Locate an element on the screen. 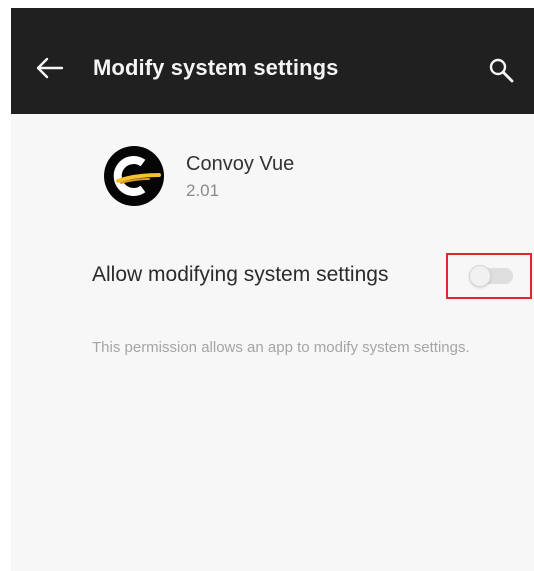 This screenshot has height=571, width=534. arrow-left-icon is located at coordinates (50, 68).